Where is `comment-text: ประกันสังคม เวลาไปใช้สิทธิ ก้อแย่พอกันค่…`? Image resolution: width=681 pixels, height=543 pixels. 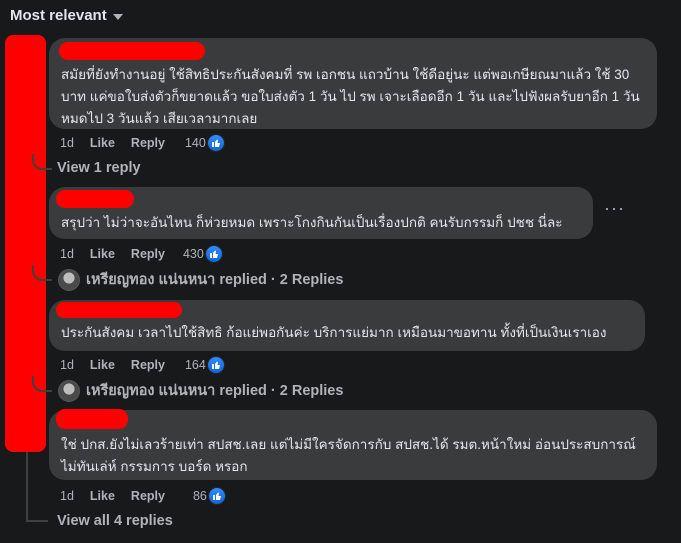 comment-text: ประกันสังคม เวลาไปใช้สิทธิ ก้อแย่พอกันค่… is located at coordinates (334, 332).